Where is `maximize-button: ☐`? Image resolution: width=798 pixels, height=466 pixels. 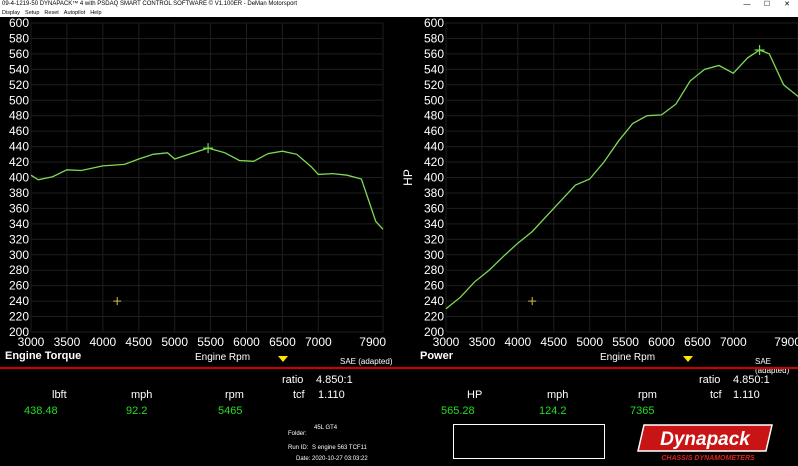 maximize-button: ☐ is located at coordinates (767, 4).